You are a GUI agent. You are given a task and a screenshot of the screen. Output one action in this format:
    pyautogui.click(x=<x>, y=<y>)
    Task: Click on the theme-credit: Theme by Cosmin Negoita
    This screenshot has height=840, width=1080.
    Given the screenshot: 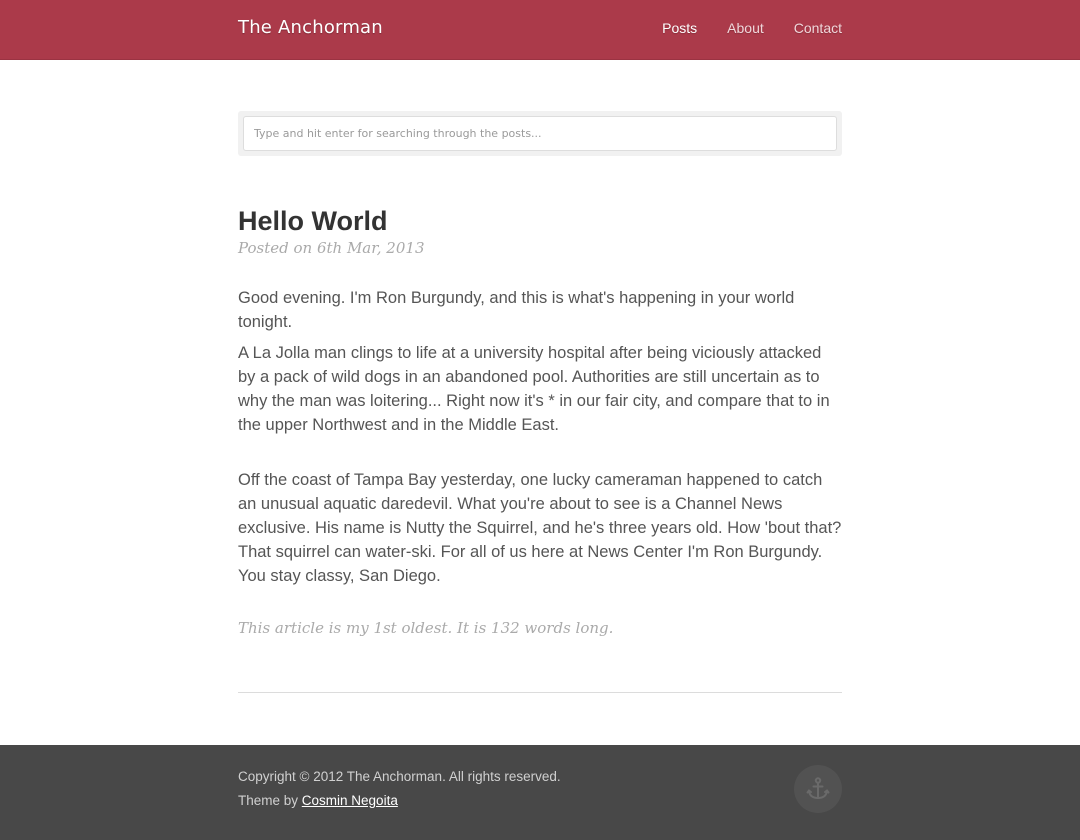 What is the action you would take?
    pyautogui.click(x=318, y=800)
    